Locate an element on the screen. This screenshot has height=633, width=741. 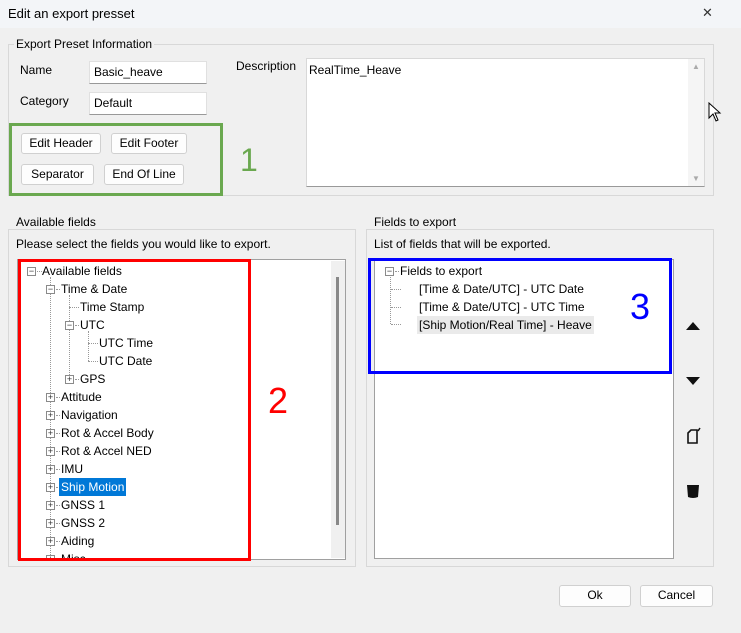
move-down-icon is located at coordinates (693, 381).